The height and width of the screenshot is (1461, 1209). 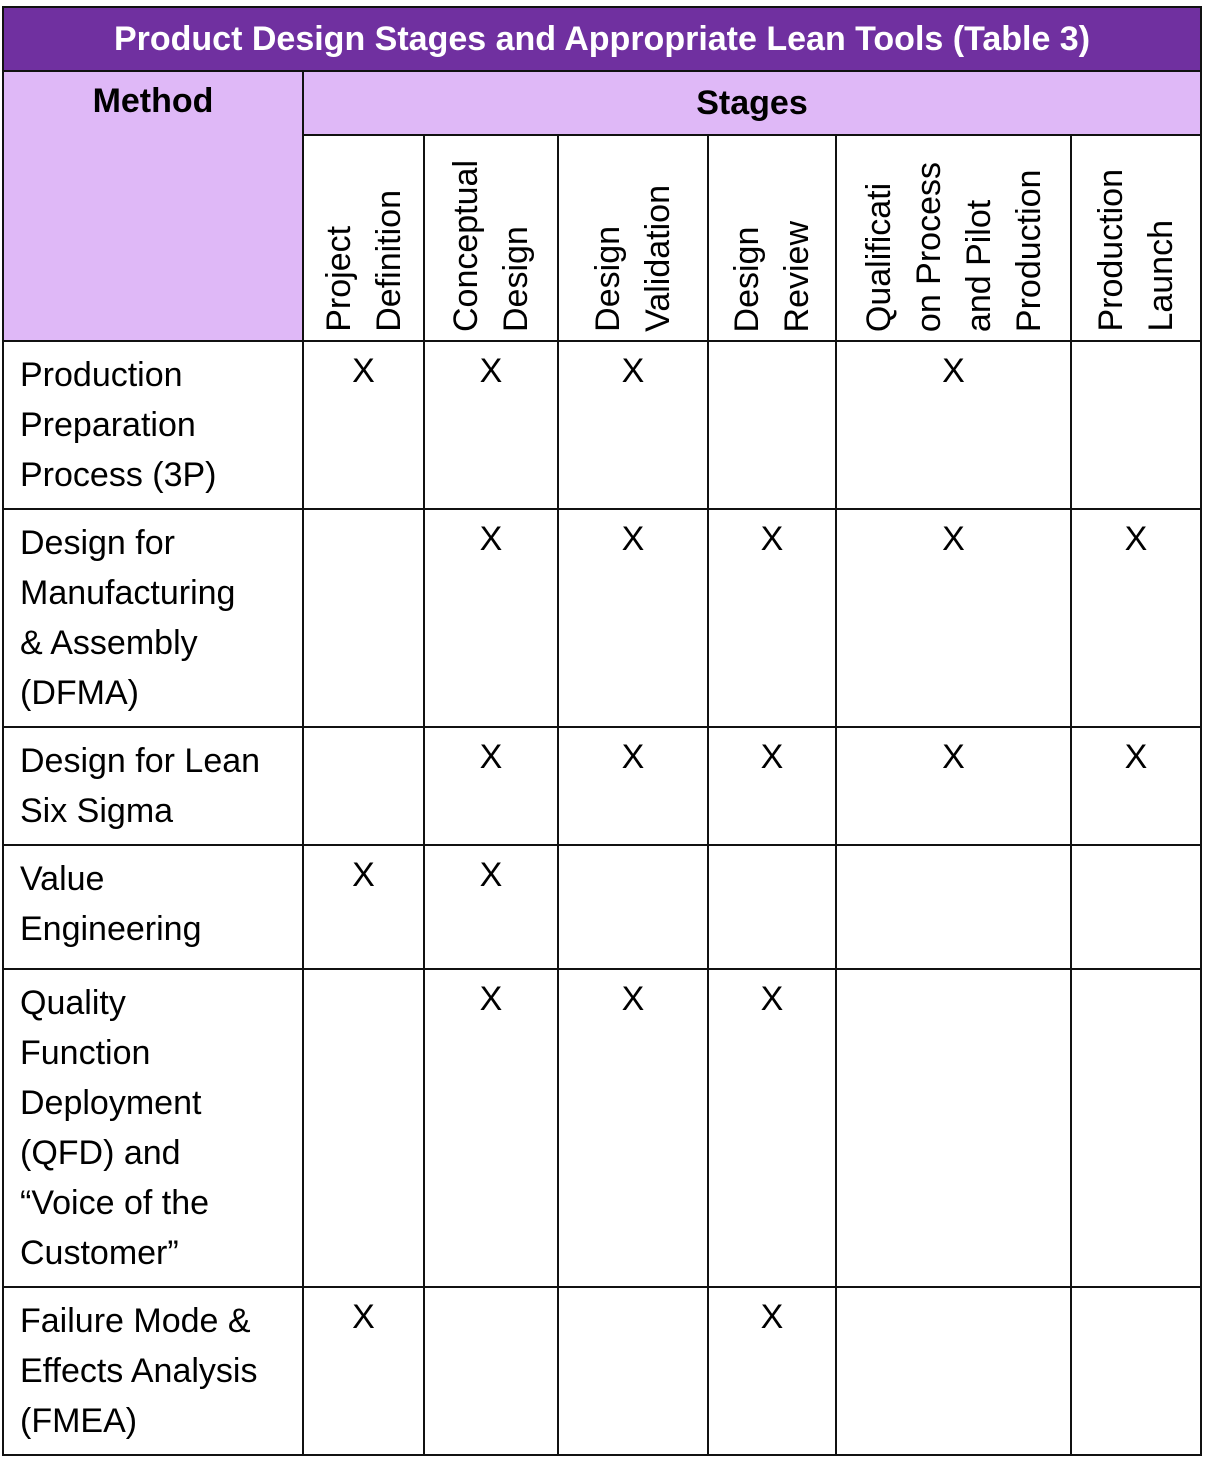 I want to click on method-cell: Design for Lean Six Sigma, so click(x=153, y=786).